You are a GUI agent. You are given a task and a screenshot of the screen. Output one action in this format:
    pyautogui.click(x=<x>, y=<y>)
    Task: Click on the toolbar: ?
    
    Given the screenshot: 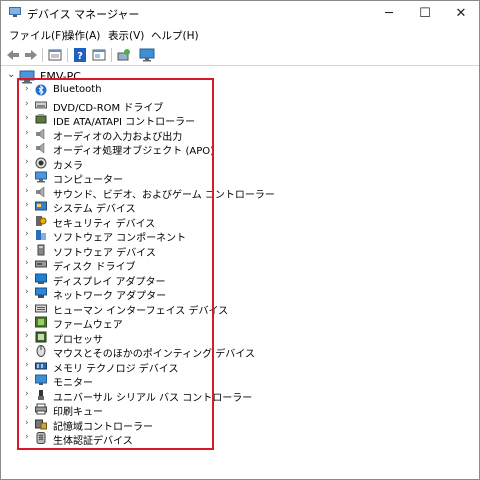 What is the action you would take?
    pyautogui.click(x=240, y=55)
    